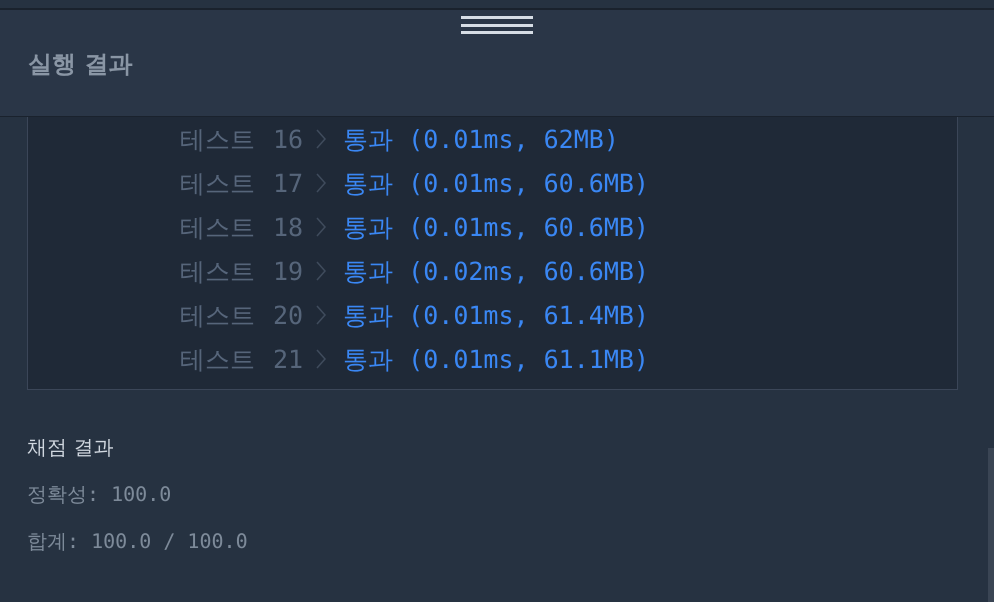 Image resolution: width=994 pixels, height=602 pixels. Describe the element at coordinates (99, 494) in the screenshot. I see `score-text: 정확성: 100.0` at that location.